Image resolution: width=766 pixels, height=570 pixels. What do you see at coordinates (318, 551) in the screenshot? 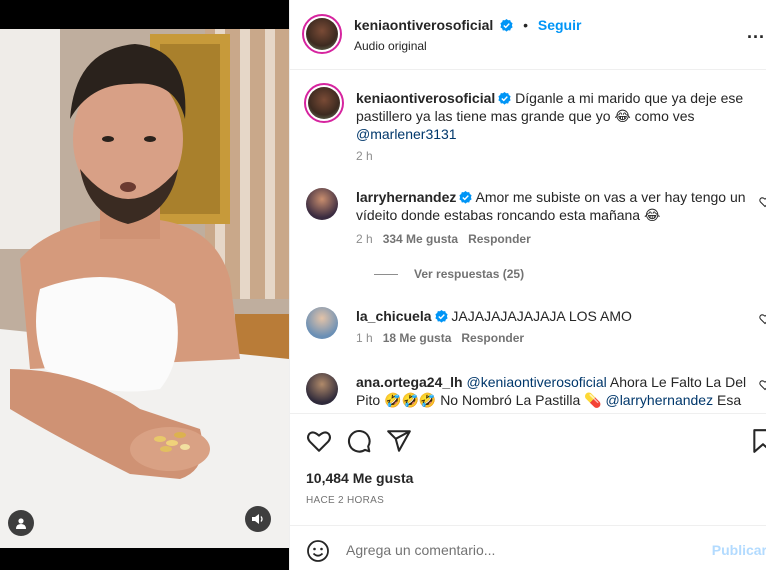
I see `emoji-icon` at bounding box center [318, 551].